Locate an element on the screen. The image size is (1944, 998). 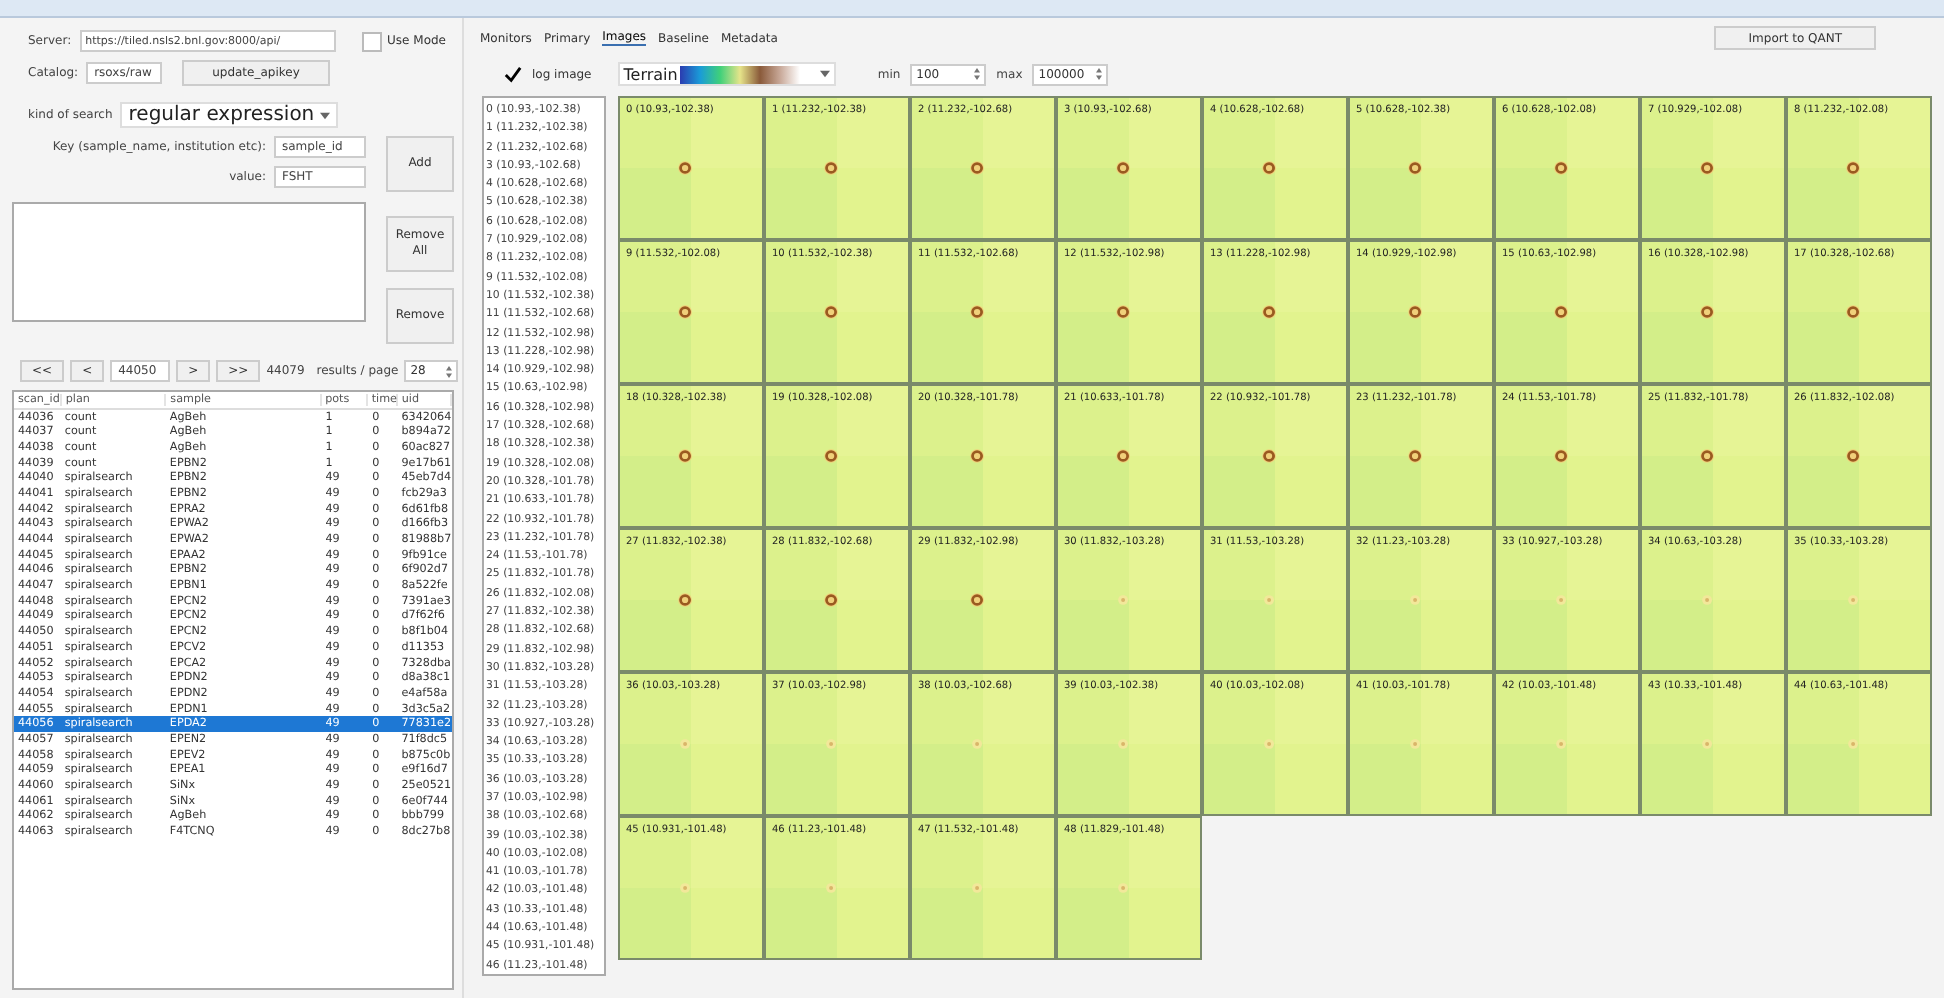
colormap-dropdown: Terrain is located at coordinates (726, 74).